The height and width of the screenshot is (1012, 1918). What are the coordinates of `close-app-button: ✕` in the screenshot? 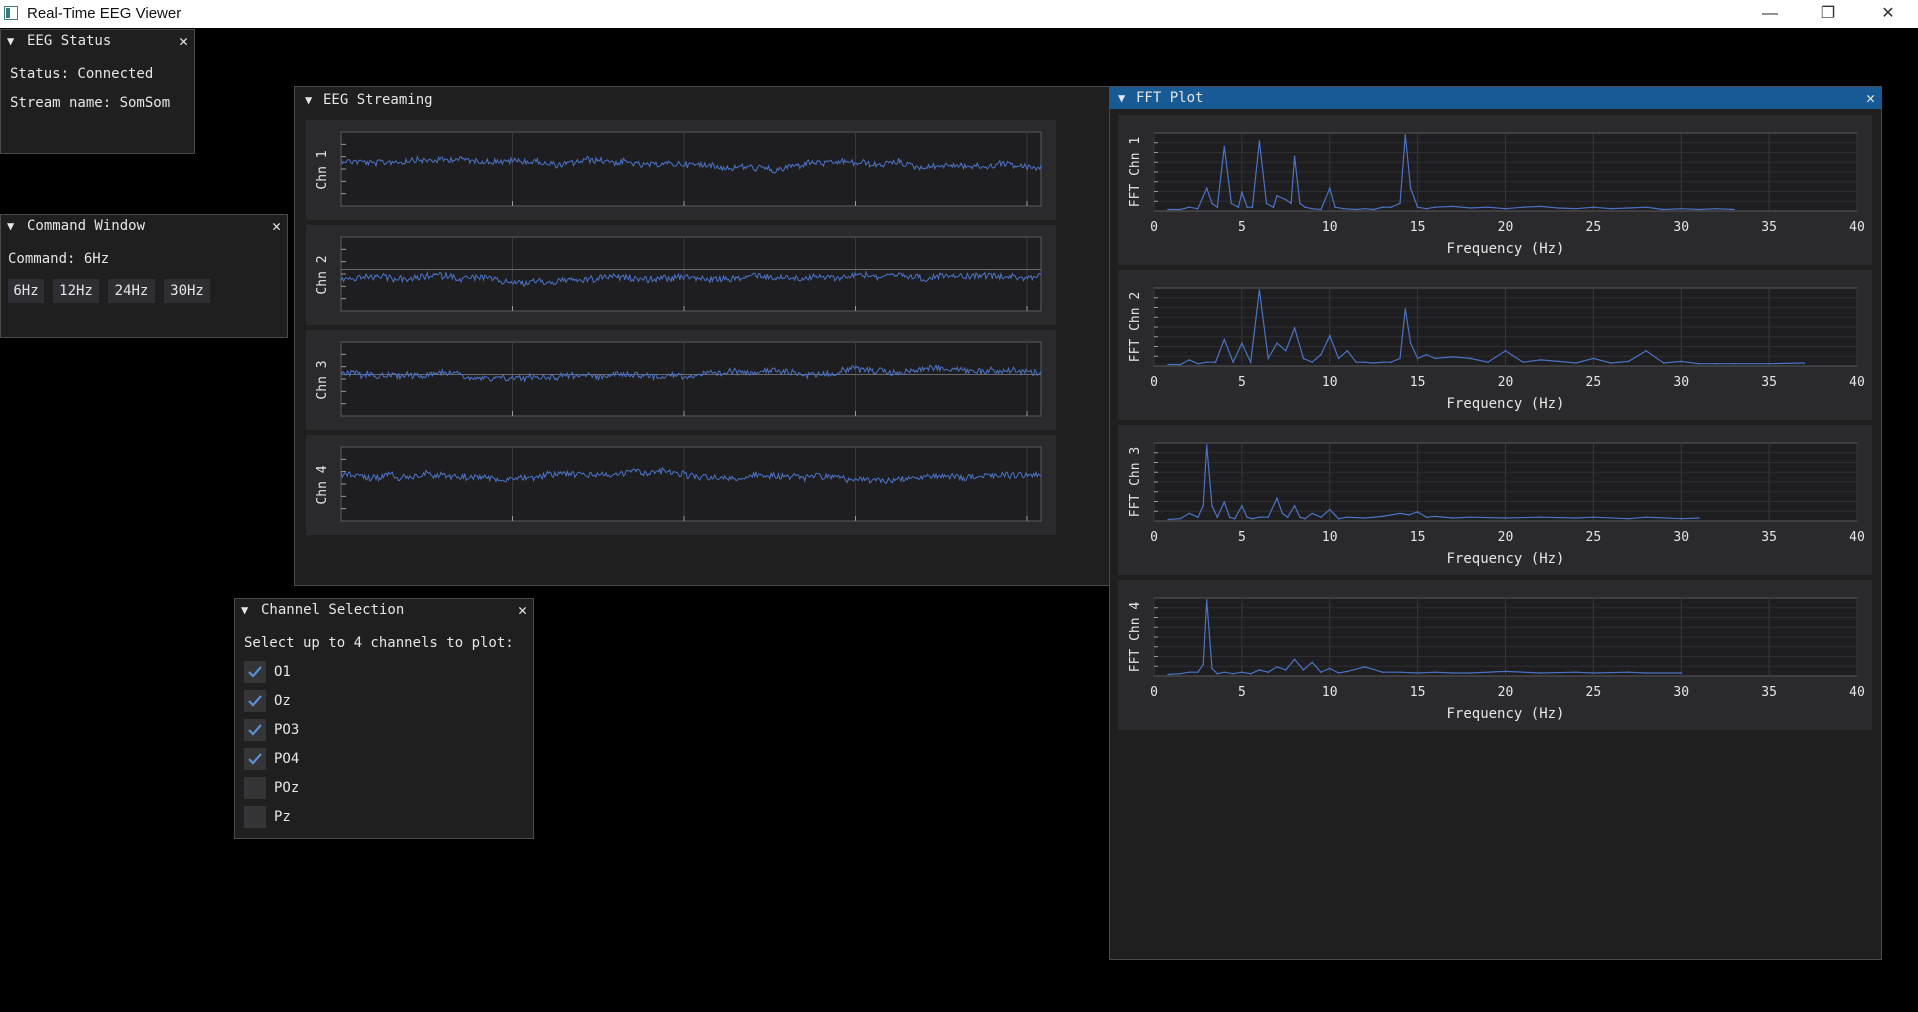 It's located at (1888, 14).